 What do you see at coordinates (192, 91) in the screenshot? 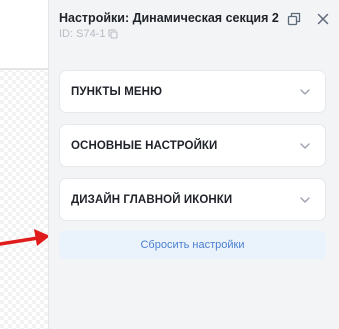
I see `section-menu-items: ПУНКТЫ МЕНЮ` at bounding box center [192, 91].